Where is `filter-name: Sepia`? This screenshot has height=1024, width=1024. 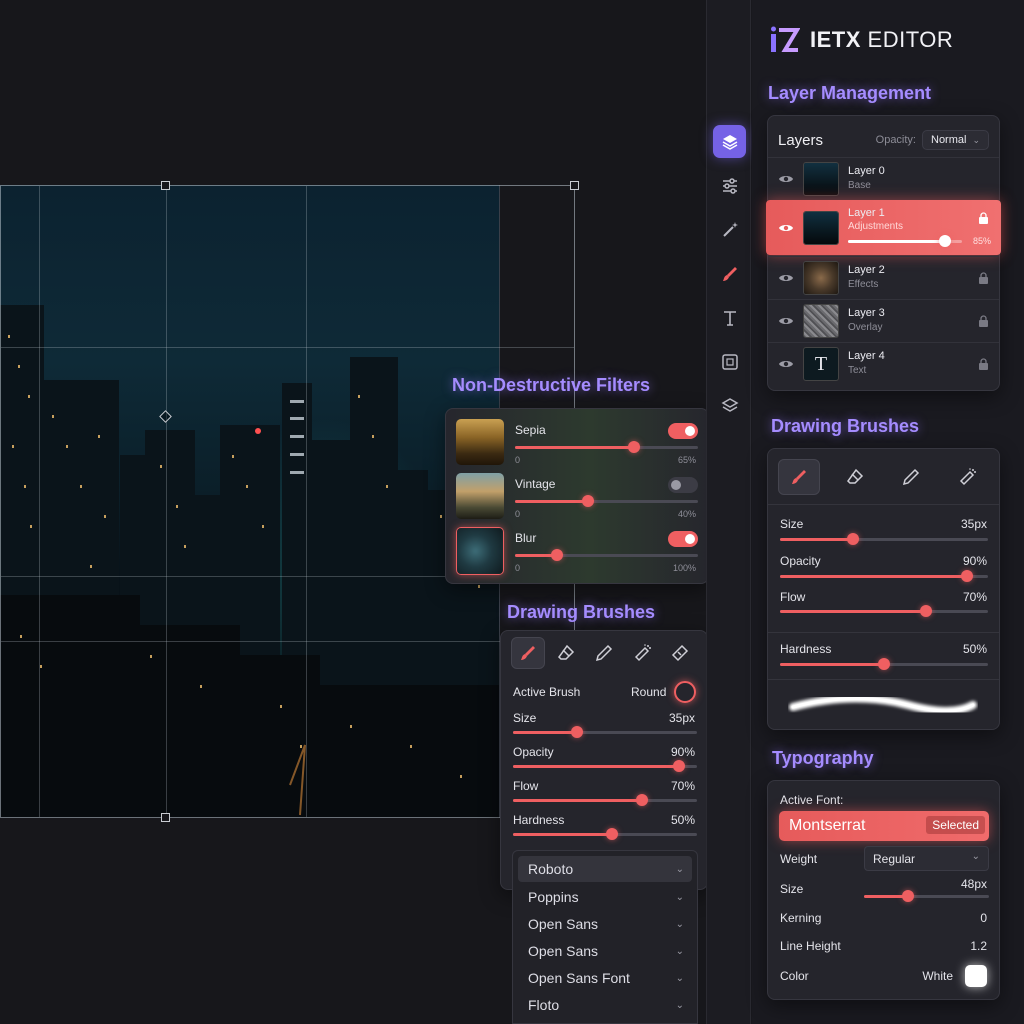
filter-name: Sepia is located at coordinates (530, 430).